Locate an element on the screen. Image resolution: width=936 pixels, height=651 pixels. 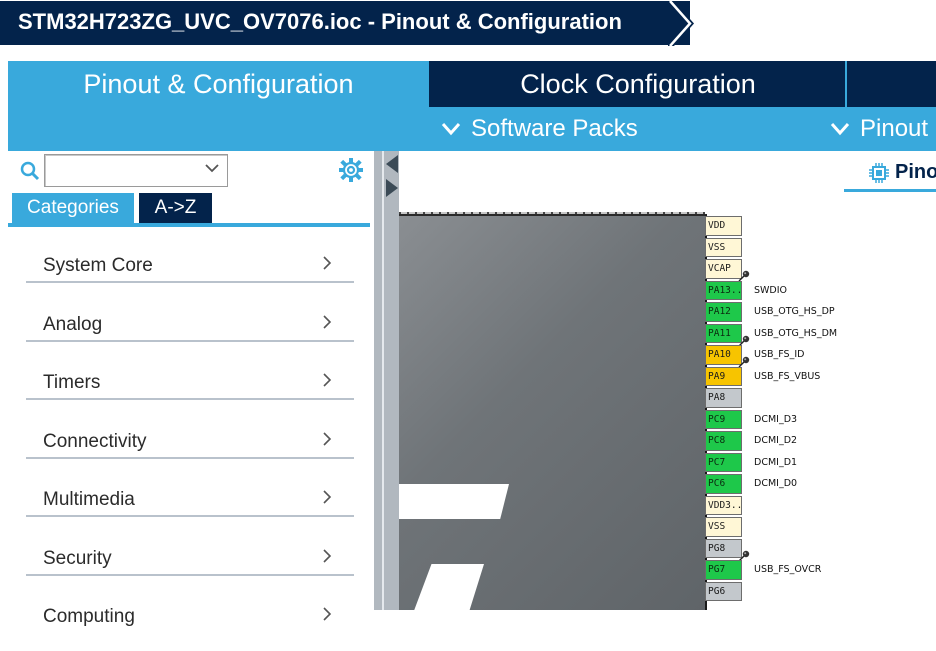
category-computing: Computing is located at coordinates (191, 621).